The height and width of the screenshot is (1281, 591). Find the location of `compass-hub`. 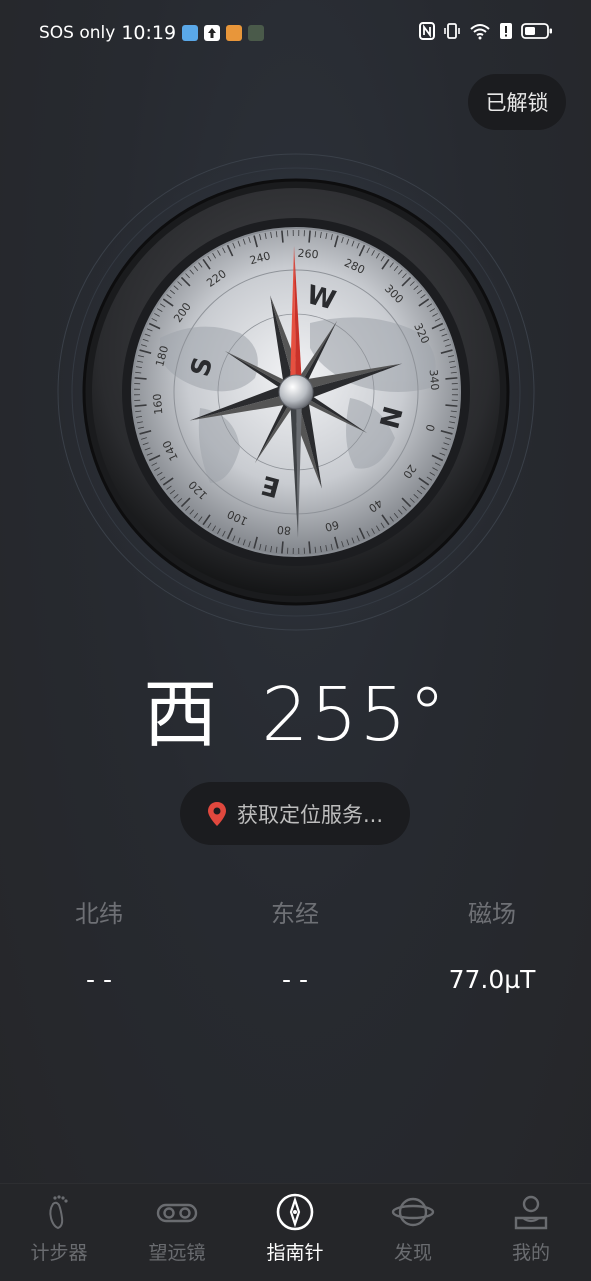

compass-hub is located at coordinates (296, 392).